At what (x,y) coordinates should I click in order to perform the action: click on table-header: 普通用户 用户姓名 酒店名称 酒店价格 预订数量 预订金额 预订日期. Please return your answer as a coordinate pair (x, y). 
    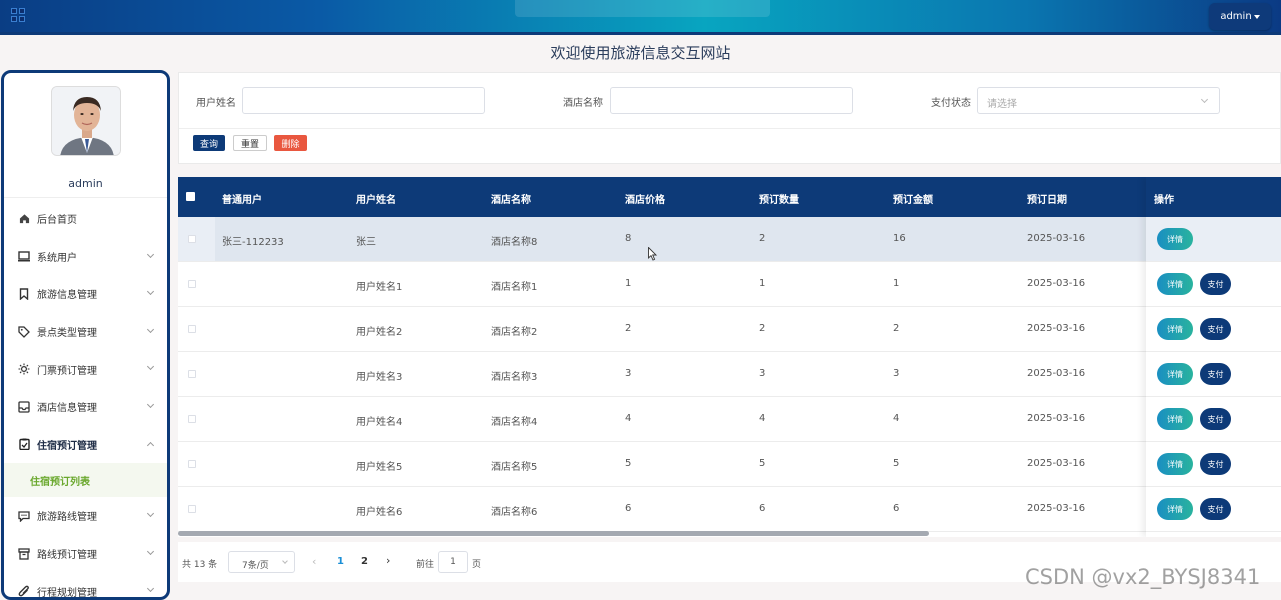
    Looking at the image, I should click on (729, 197).